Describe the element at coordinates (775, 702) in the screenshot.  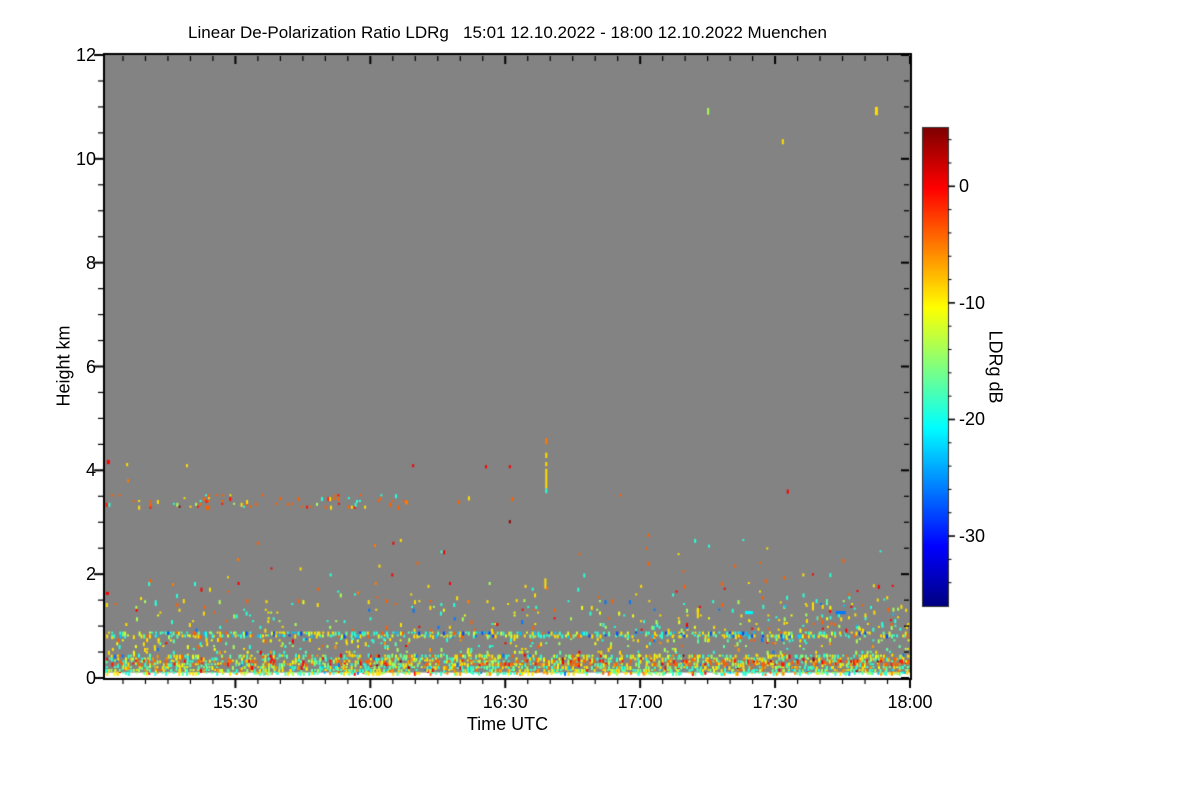
I see `x-tick-label: 17:30` at that location.